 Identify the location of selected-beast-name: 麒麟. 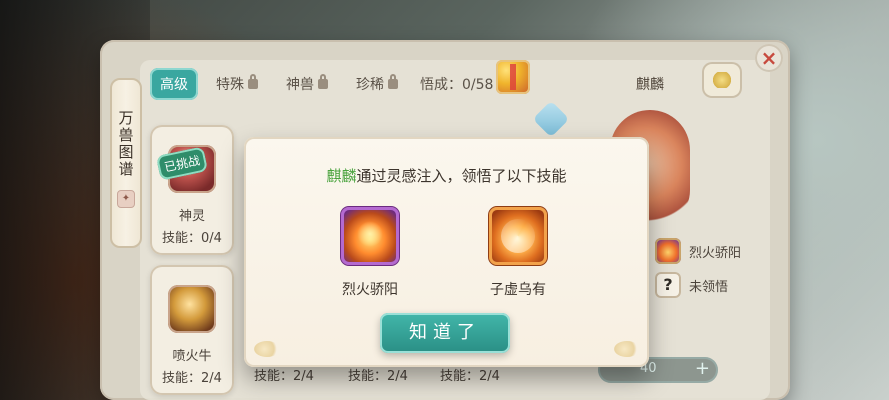
(650, 85).